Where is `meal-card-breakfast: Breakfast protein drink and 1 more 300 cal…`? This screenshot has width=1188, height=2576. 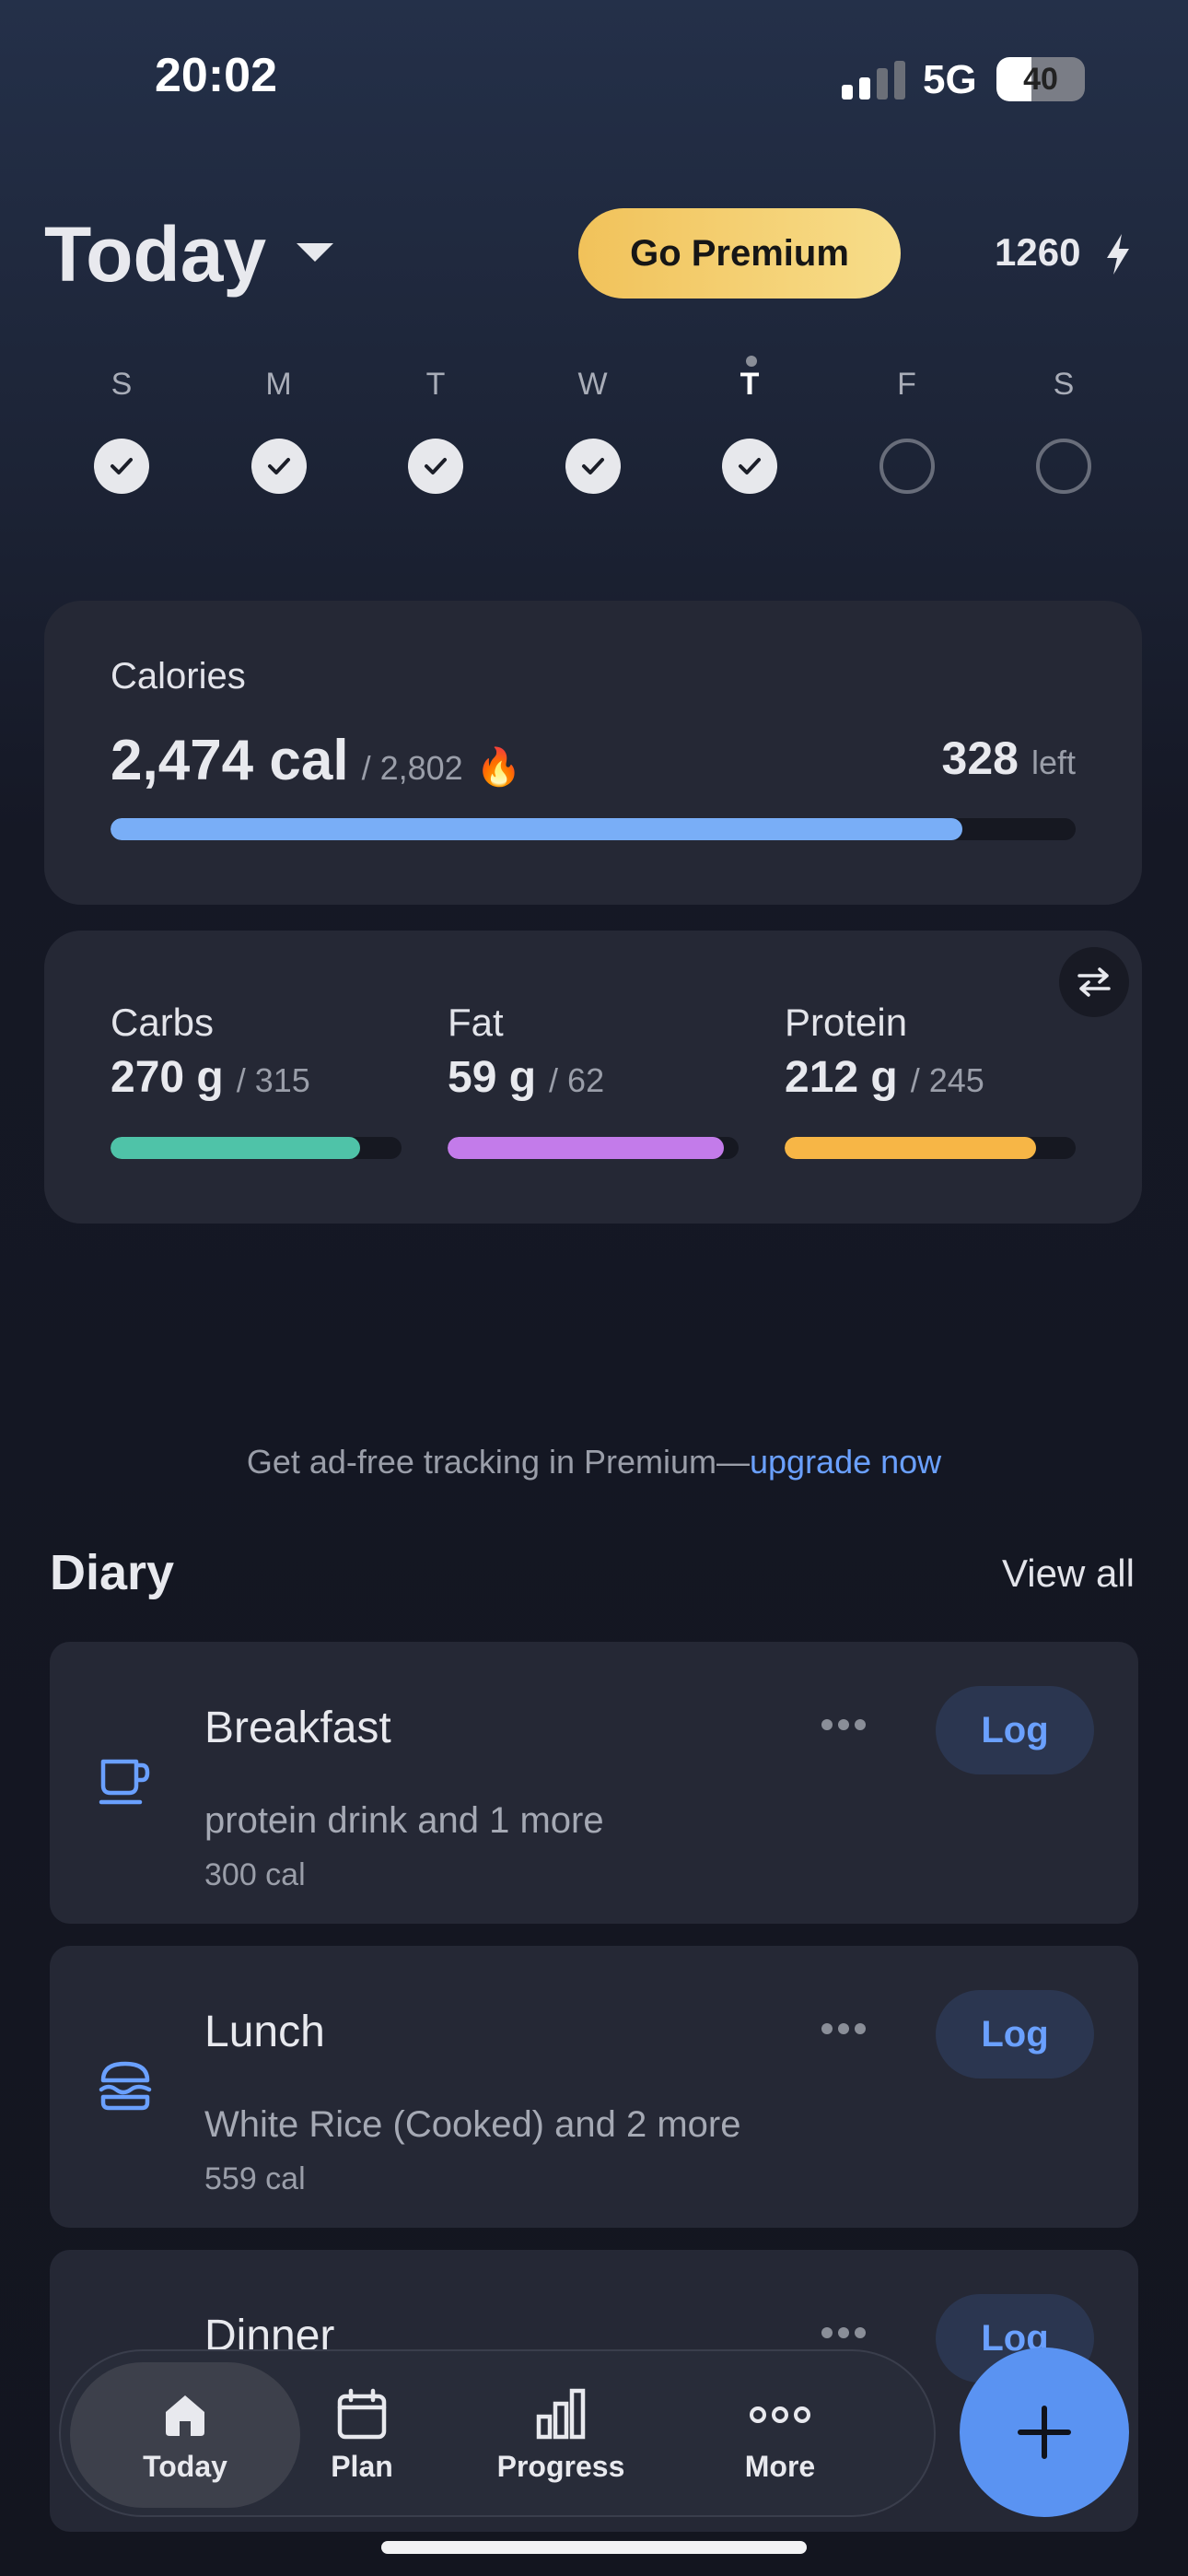
meal-card-breakfast: Breakfast protein drink and 1 more 300 cal… is located at coordinates (594, 1783).